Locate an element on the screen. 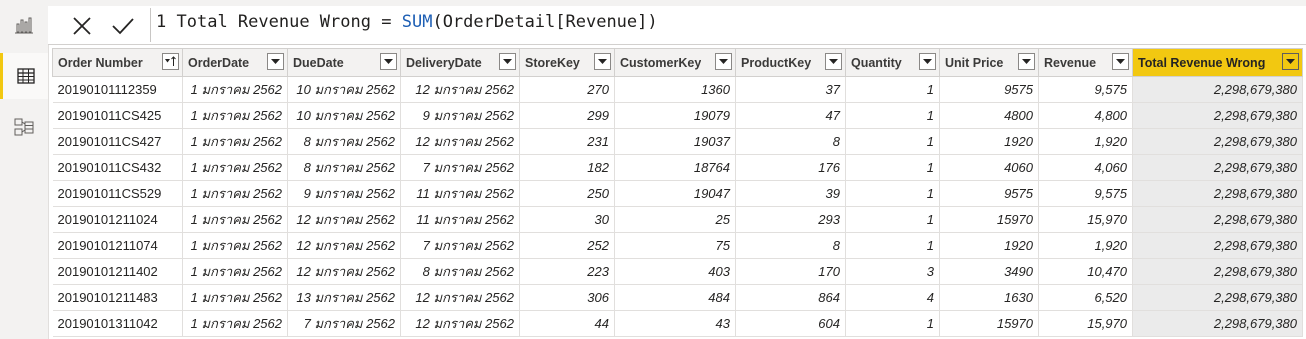 The height and width of the screenshot is (339, 1306). formula-separator is located at coordinates (150, 25).